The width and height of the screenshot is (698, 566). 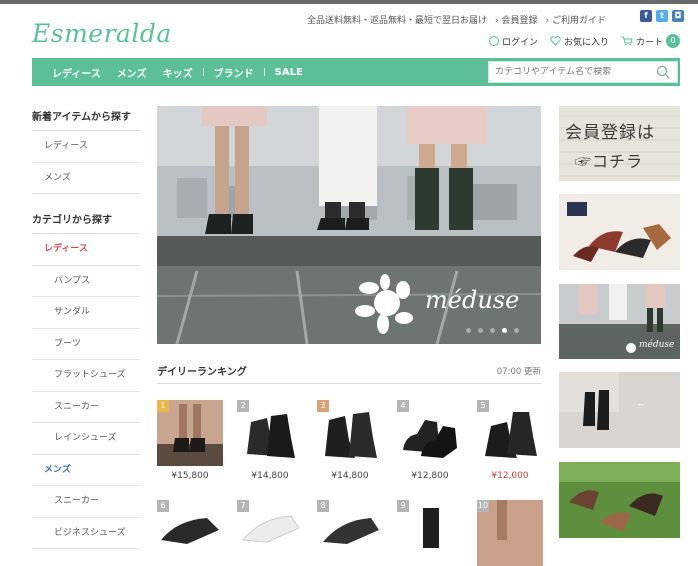 I want to click on login-link: ログイン, so click(x=513, y=41).